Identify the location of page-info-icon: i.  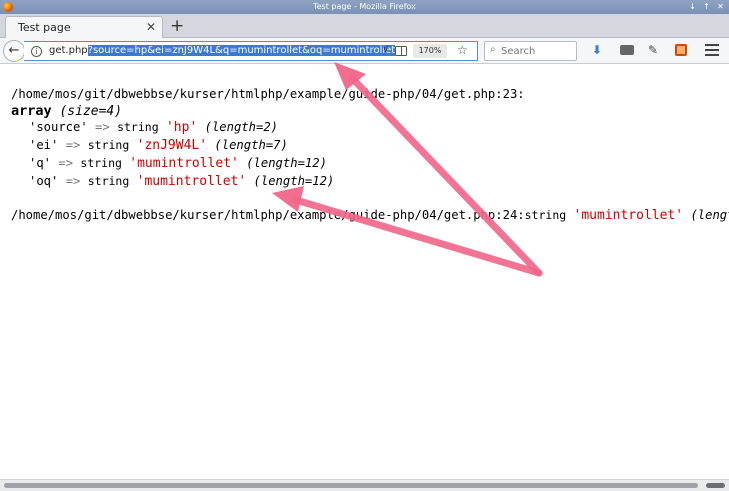
(36, 51).